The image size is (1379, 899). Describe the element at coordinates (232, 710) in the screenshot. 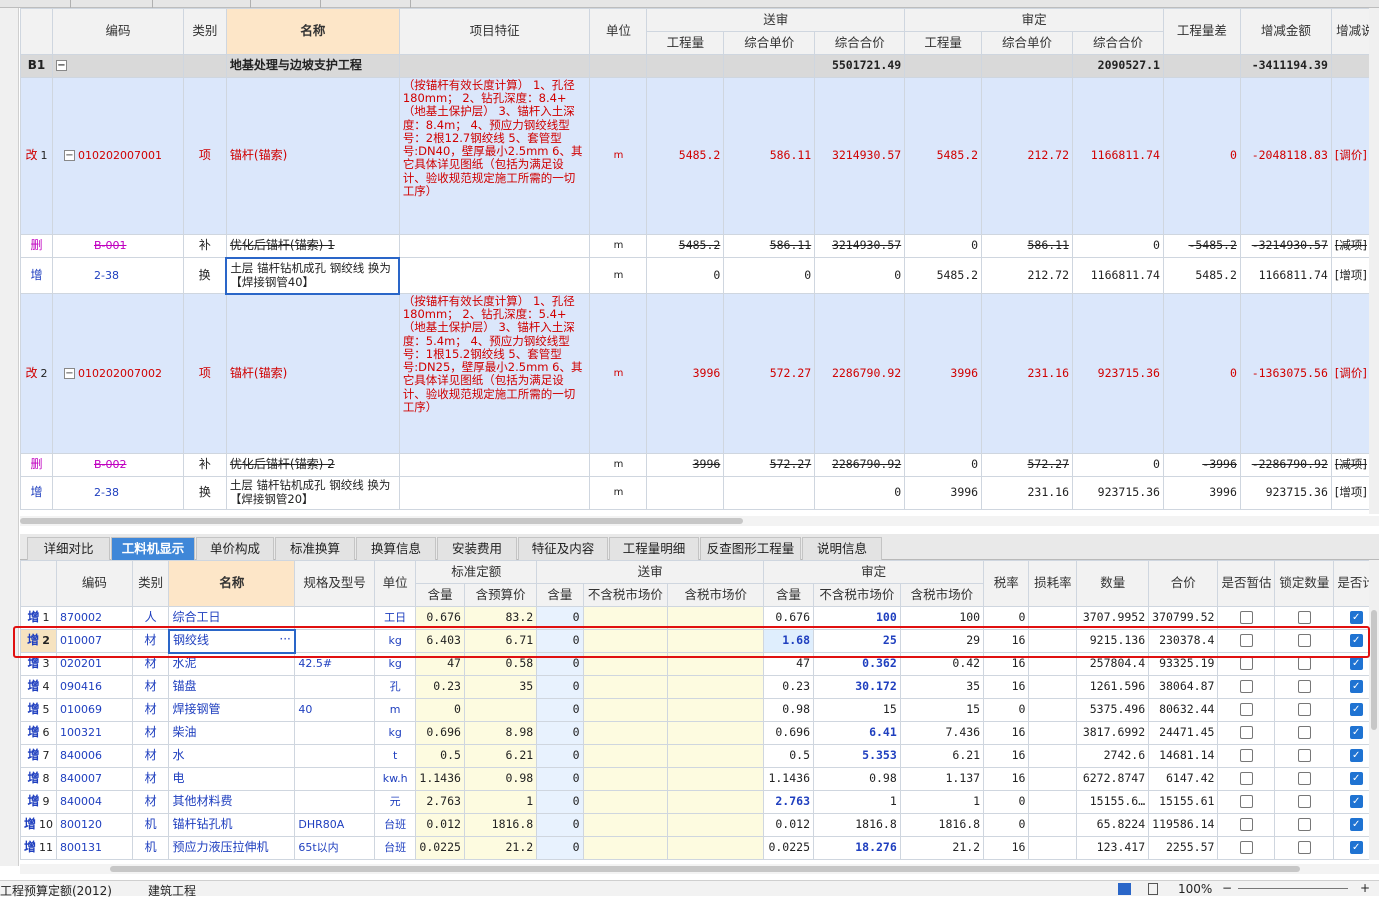

I see `lmm-name: 焊接钢管` at that location.